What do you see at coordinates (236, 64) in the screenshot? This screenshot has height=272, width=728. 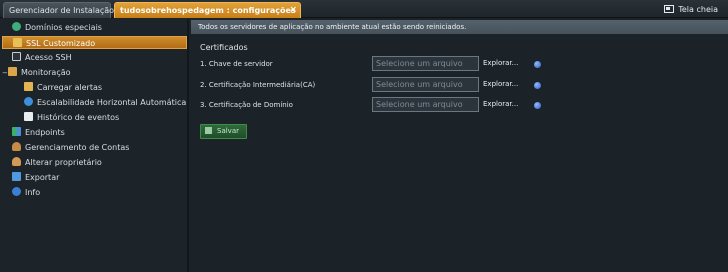 I see `server-key-label: 1. Chave de servidor` at bounding box center [236, 64].